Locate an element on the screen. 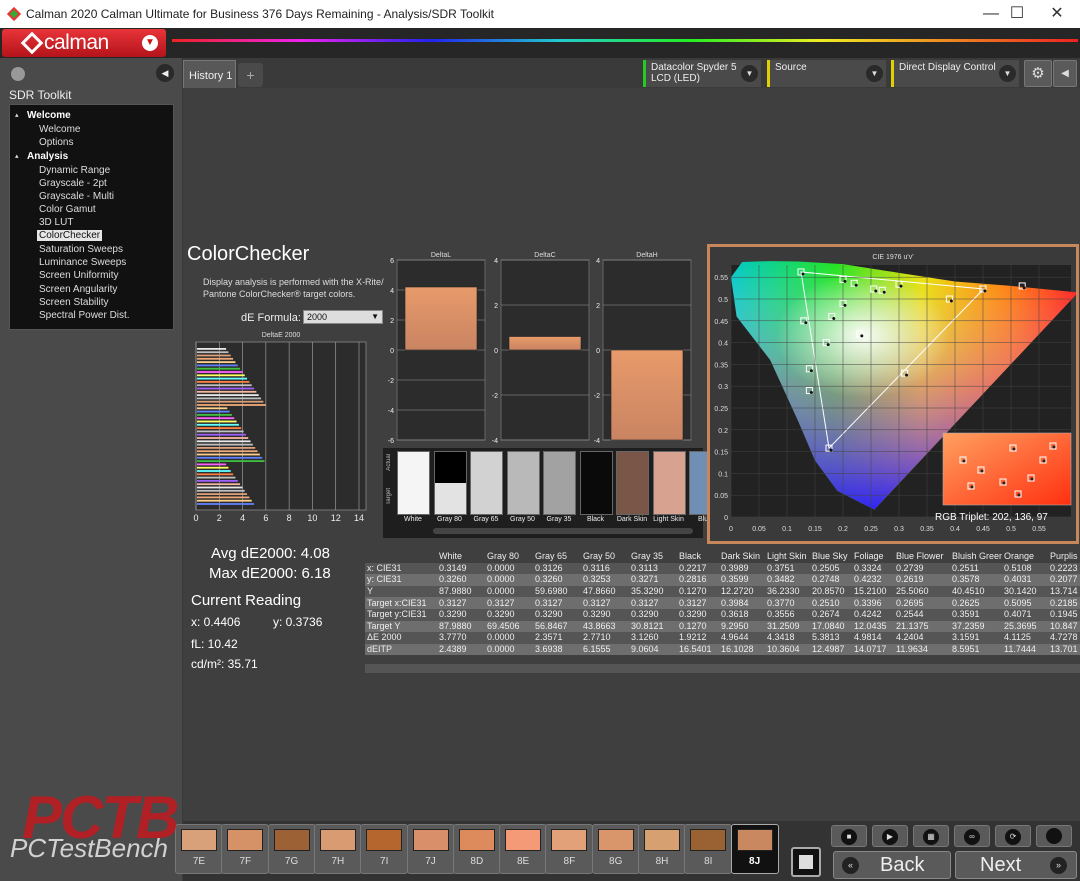 Image resolution: width=1080 pixels, height=881 pixels. table-cell: 0.3113 is located at coordinates (653, 568).